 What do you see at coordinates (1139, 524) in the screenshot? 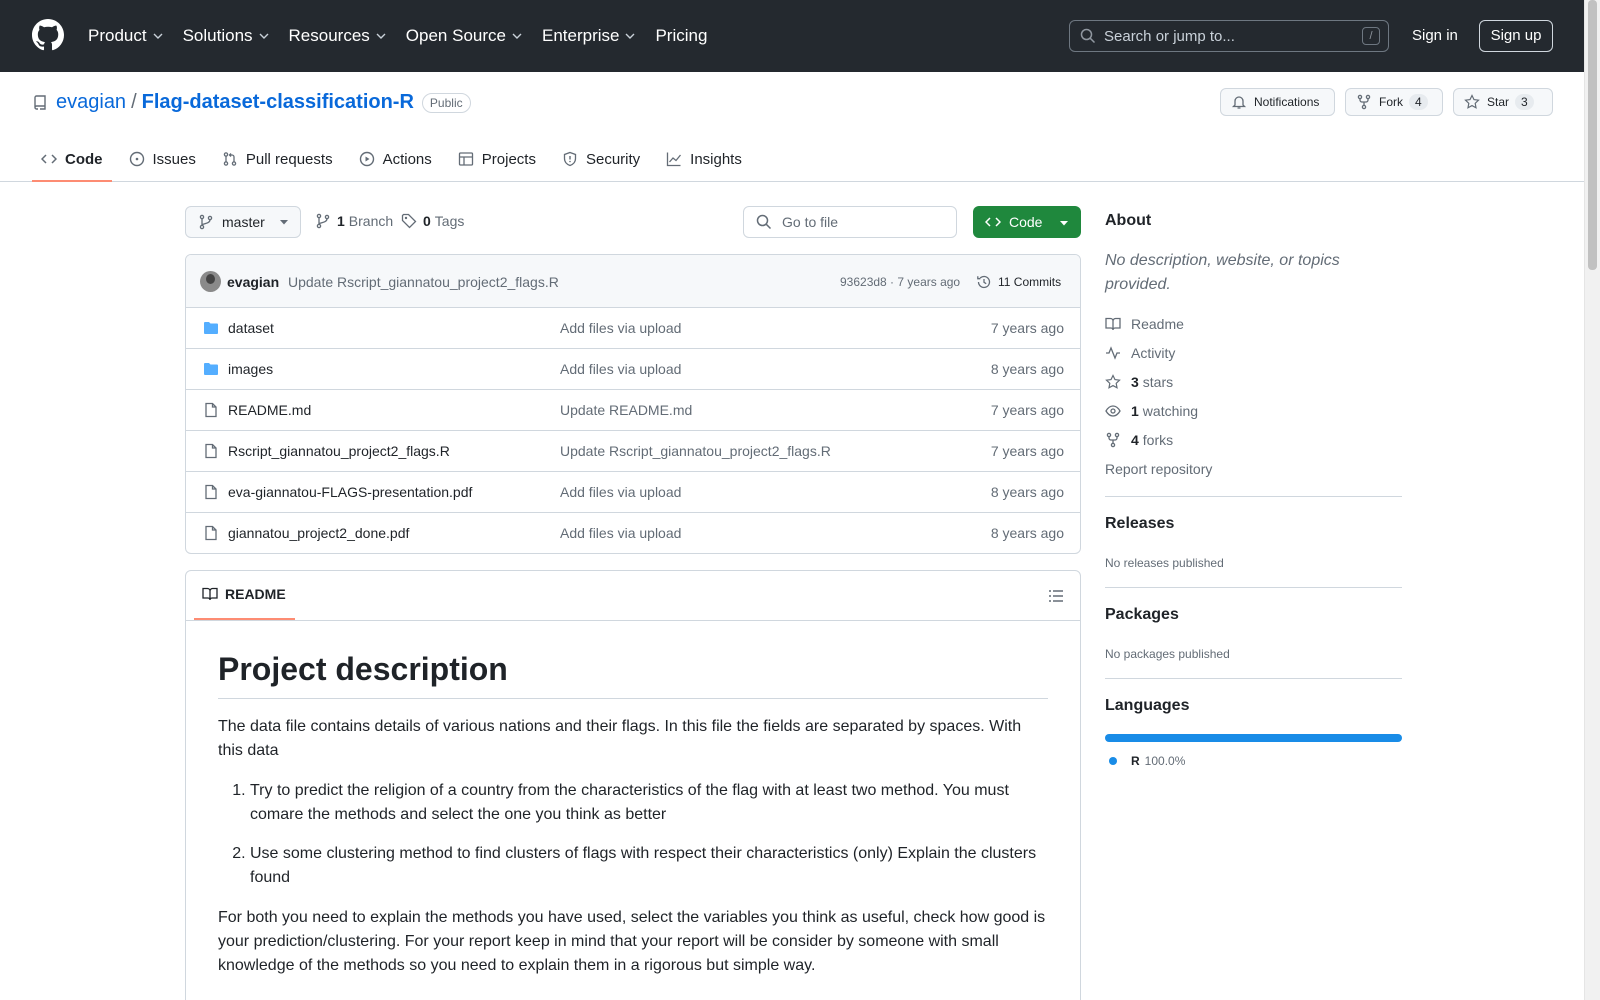
I see `releases-heading: Releases` at bounding box center [1139, 524].